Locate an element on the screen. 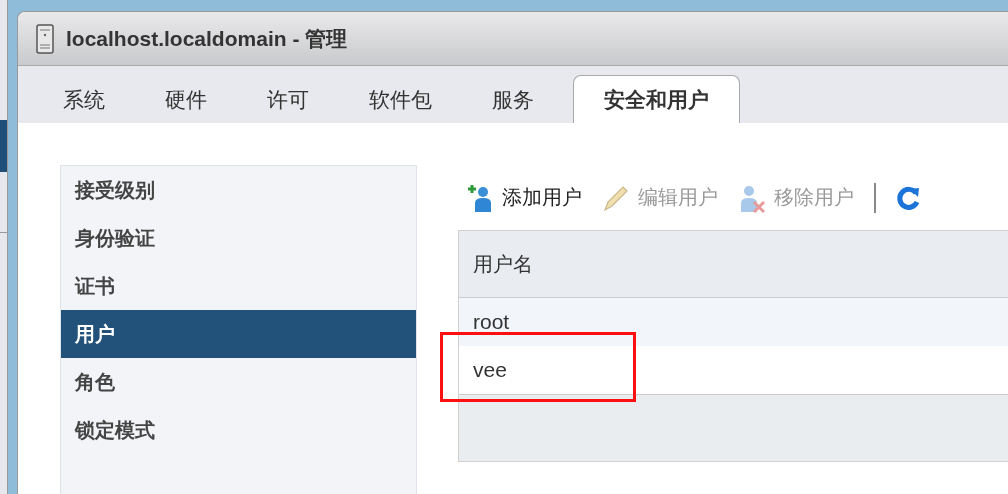 The width and height of the screenshot is (1008, 494). user-plus-icon is located at coordinates (481, 197).